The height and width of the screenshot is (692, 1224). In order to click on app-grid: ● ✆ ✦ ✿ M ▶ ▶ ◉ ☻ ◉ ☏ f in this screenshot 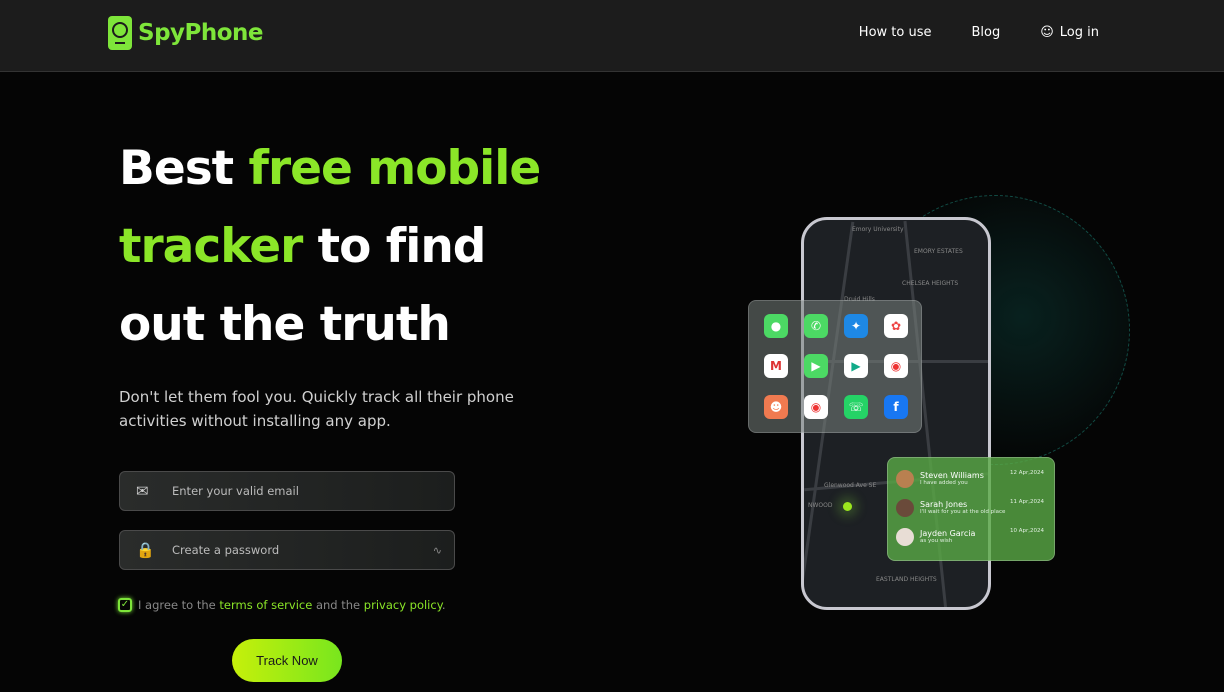, I will do `click(835, 366)`.